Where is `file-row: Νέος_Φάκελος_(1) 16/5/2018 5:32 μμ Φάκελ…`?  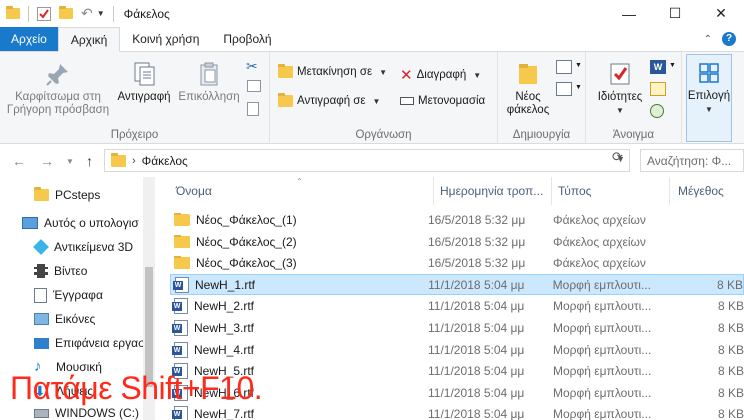
file-row: Νέος_Φάκελος_(1) 16/5/2018 5:32 μμ Φάκελ… is located at coordinates (457, 219).